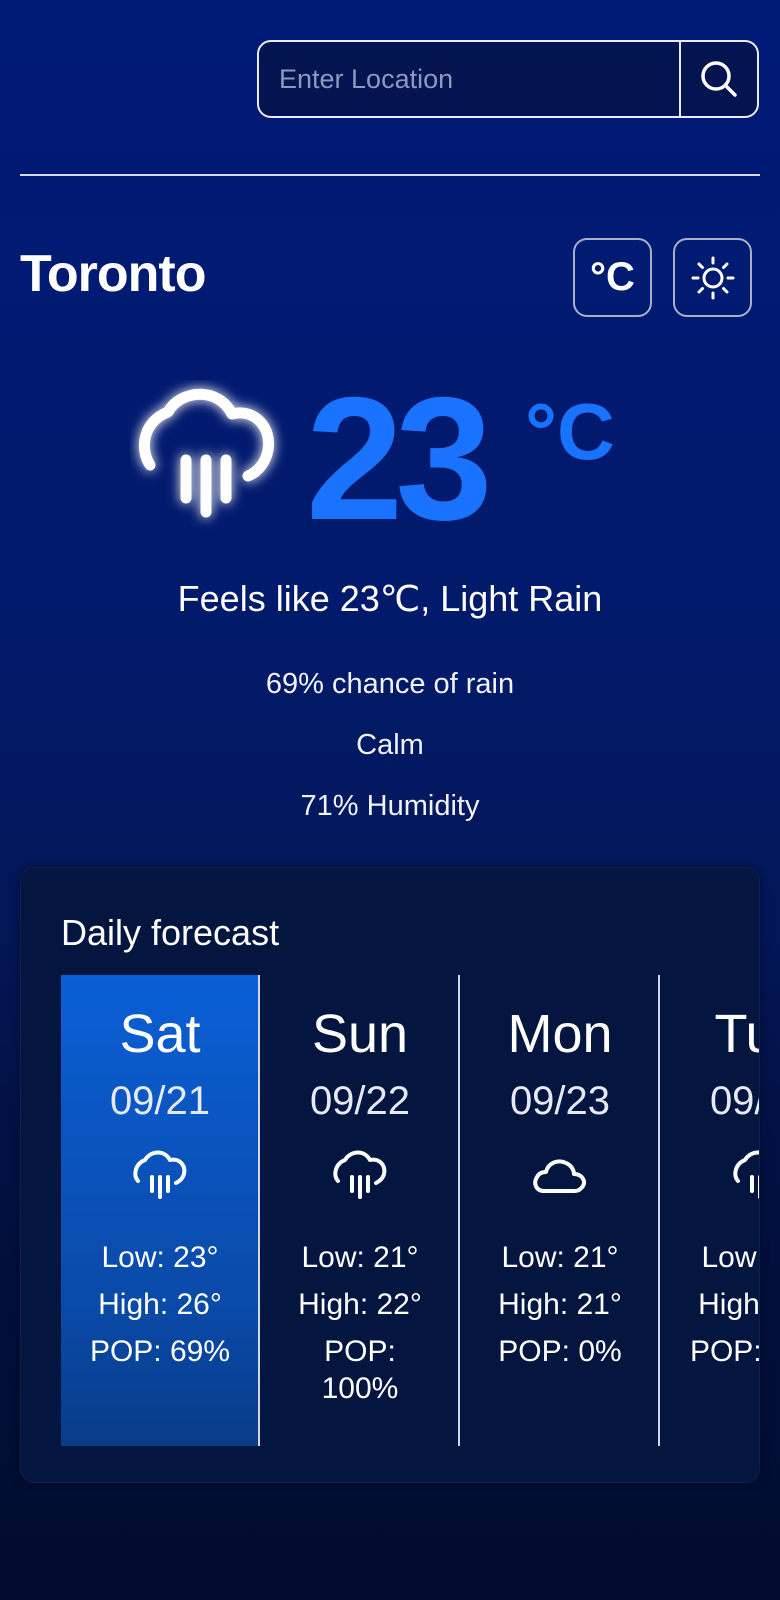 The height and width of the screenshot is (1600, 780). What do you see at coordinates (730, 1257) in the screenshot?
I see `day-low: Low: 20°` at bounding box center [730, 1257].